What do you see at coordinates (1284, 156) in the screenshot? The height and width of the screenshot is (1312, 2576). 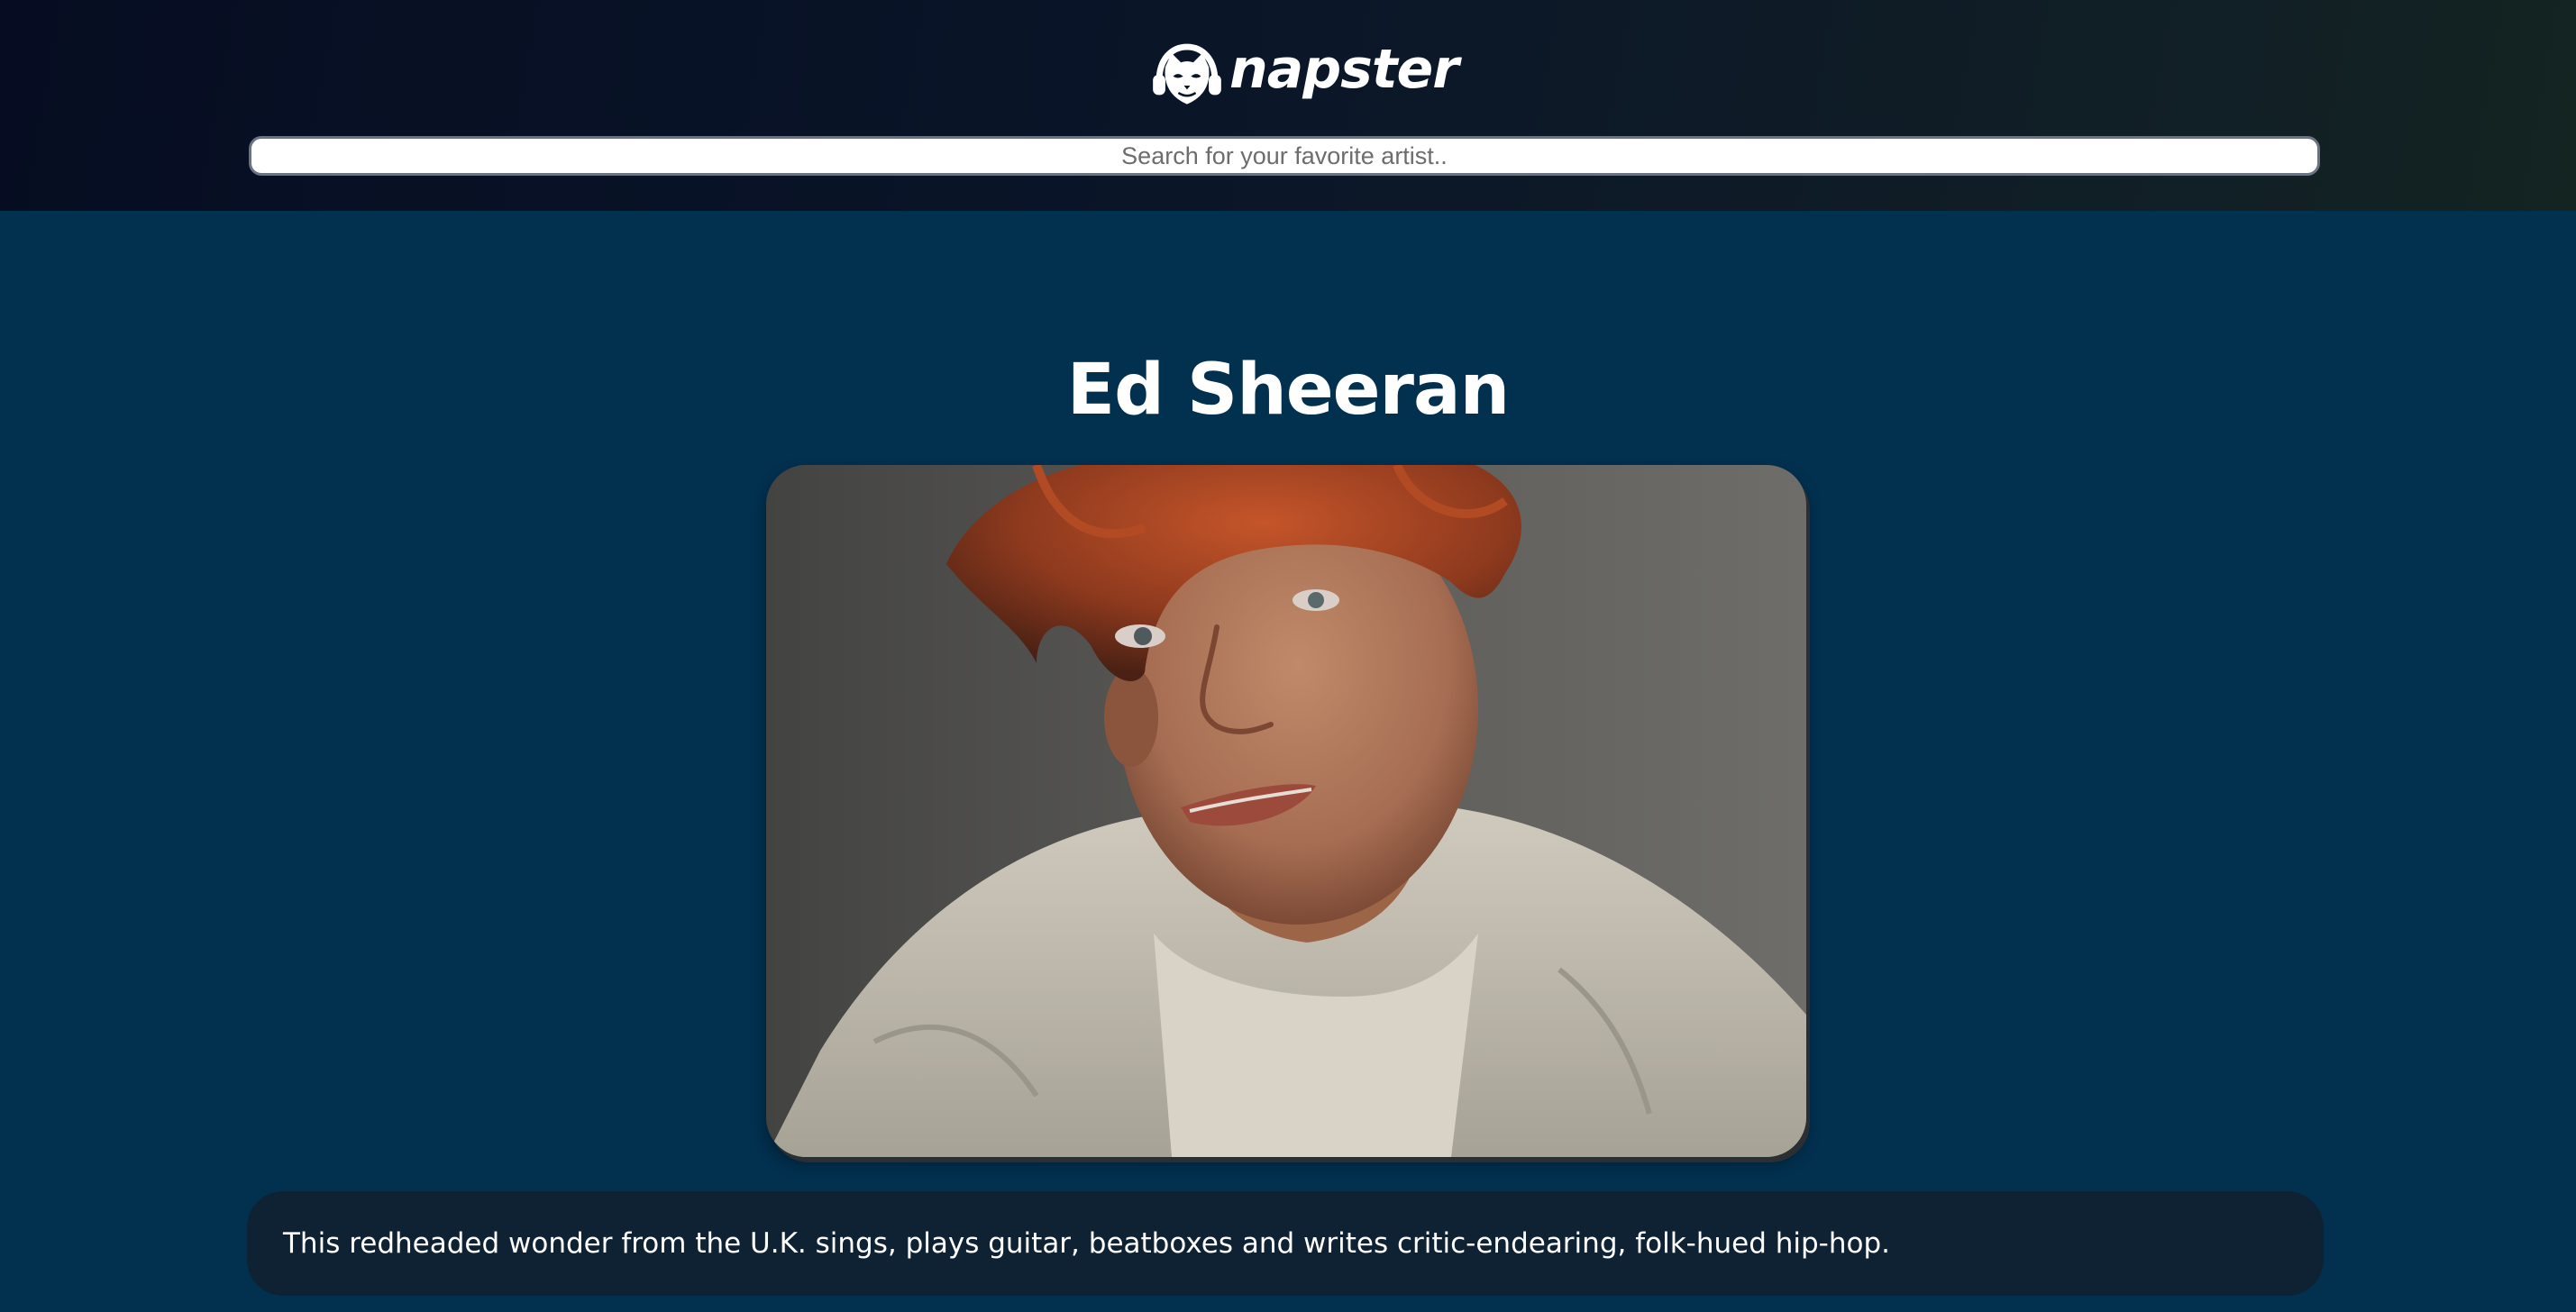 I see `artist-search-input` at bounding box center [1284, 156].